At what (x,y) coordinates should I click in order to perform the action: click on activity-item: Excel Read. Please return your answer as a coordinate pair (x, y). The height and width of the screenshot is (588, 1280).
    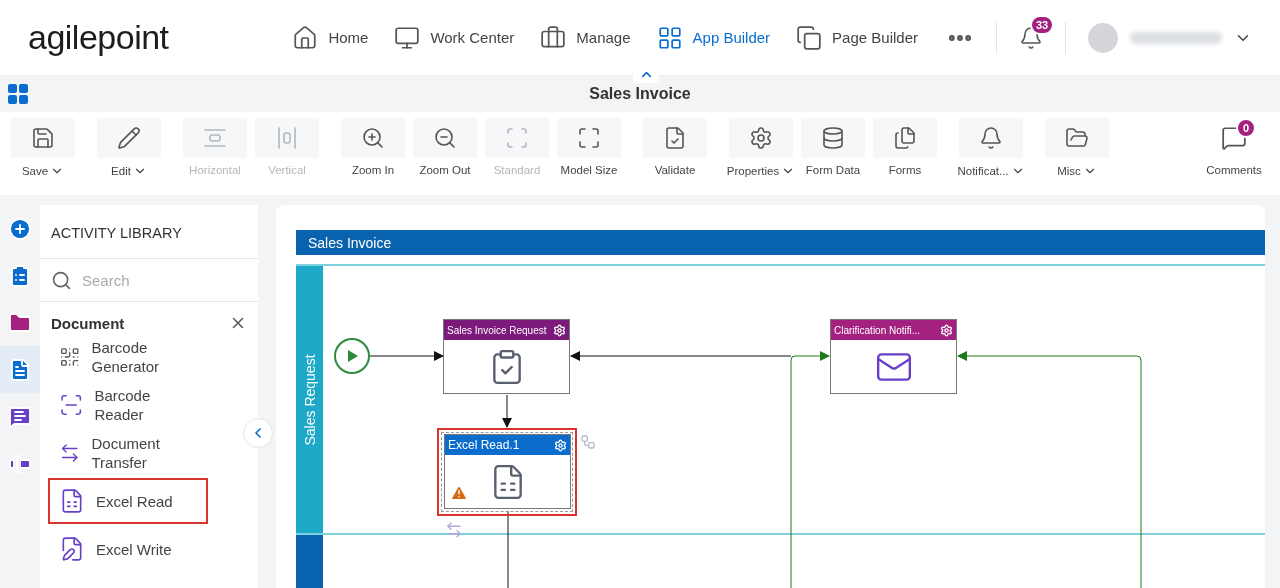
    Looking at the image, I should click on (128, 501).